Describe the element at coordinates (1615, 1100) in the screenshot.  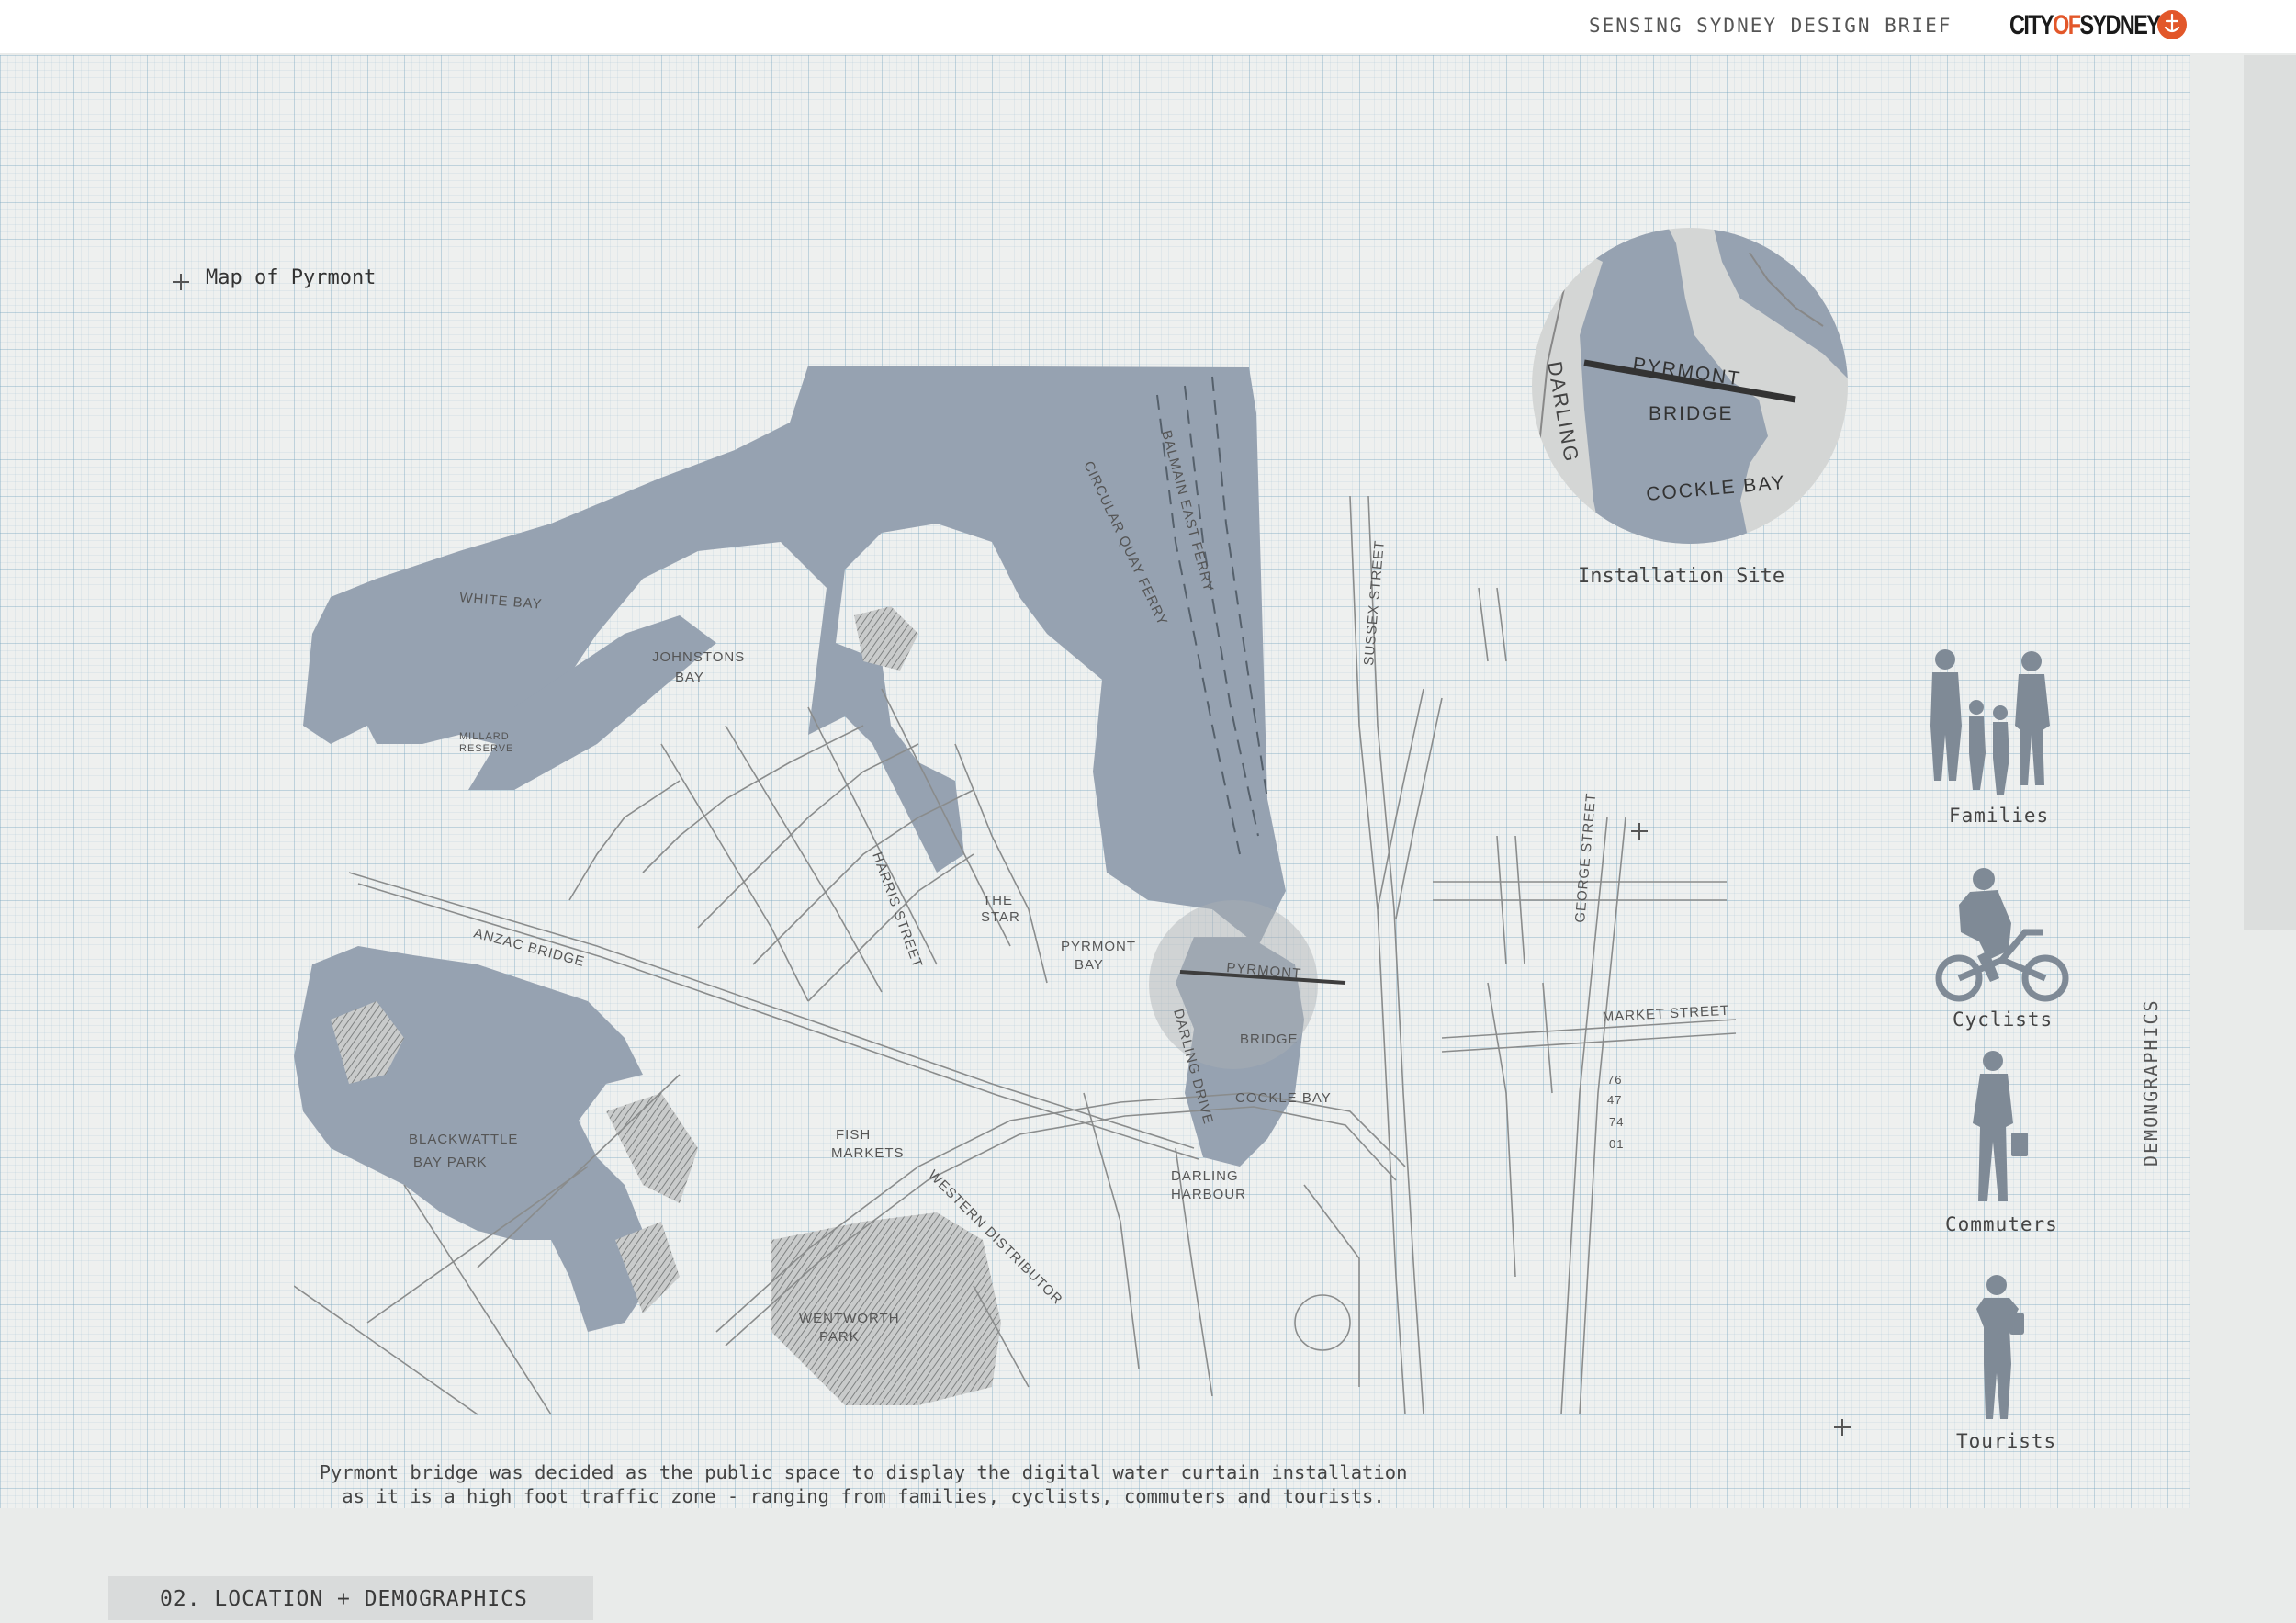
I see `bus-number: 47` at that location.